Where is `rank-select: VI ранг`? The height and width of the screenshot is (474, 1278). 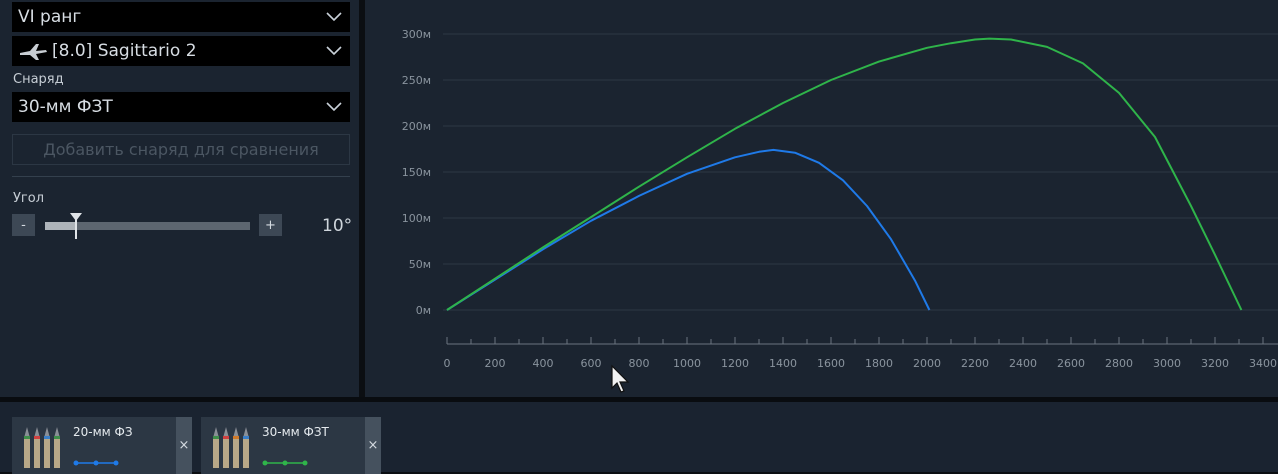 rank-select: VI ранг is located at coordinates (181, 17).